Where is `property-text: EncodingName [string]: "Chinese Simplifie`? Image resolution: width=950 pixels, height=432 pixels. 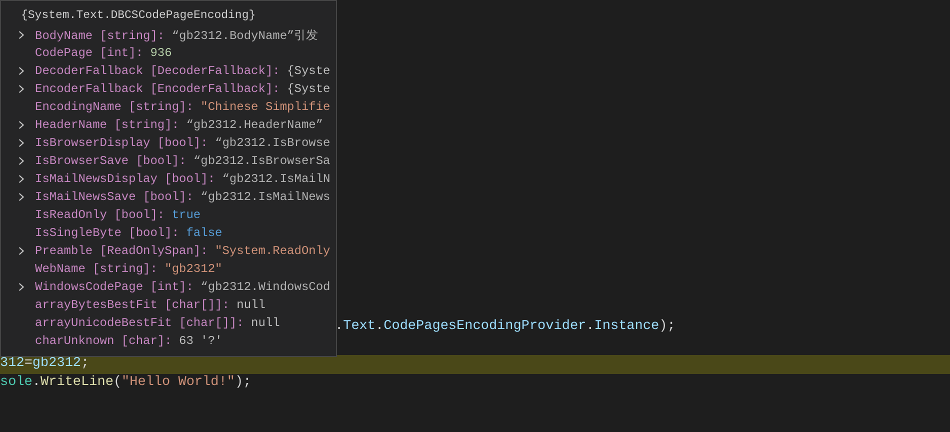 property-text: EncodingName [string]: "Chinese Simplifie is located at coordinates (182, 107).